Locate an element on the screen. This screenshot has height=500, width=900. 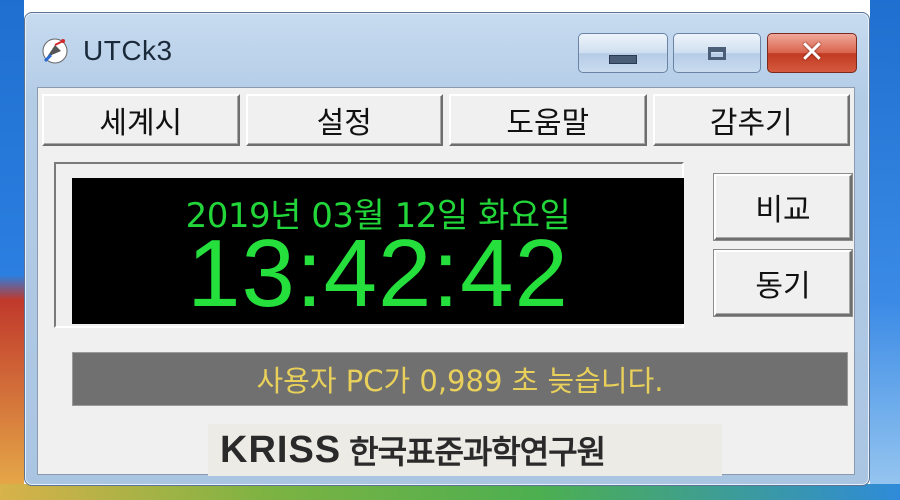
close-button: ✕ is located at coordinates (812, 53).